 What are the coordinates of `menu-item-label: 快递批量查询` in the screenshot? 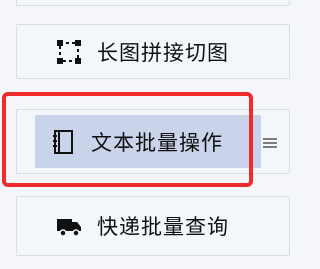 It's located at (163, 227).